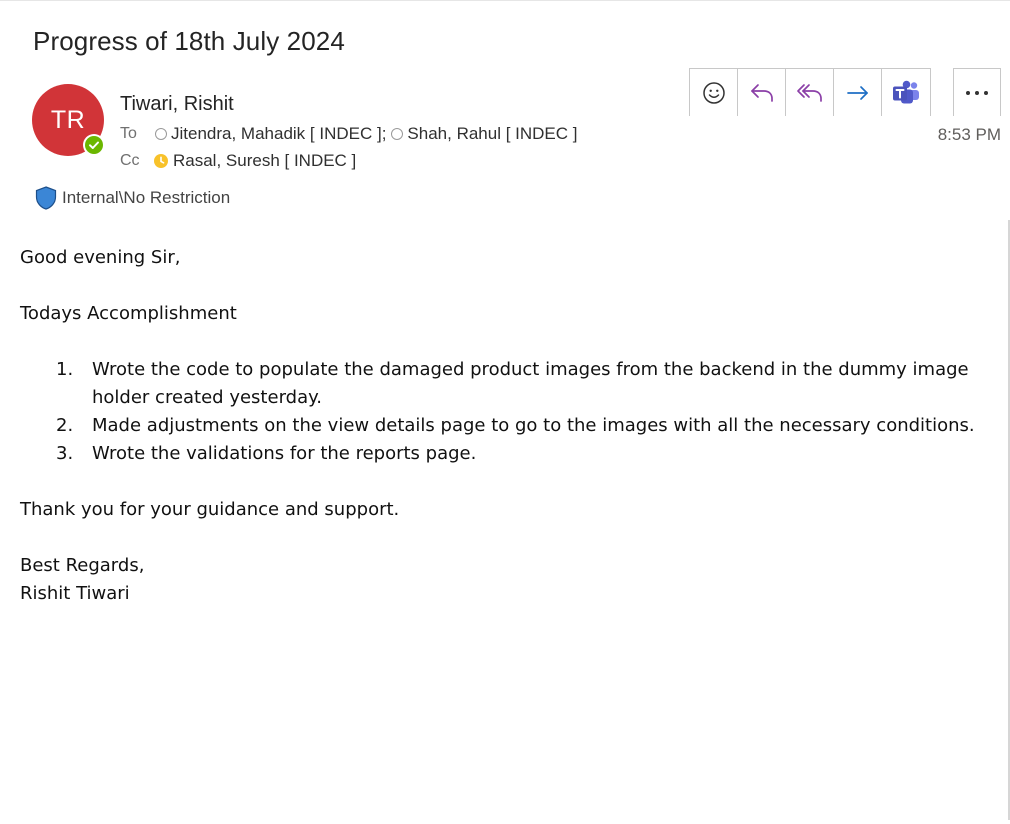  Describe the element at coordinates (100, 257) in the screenshot. I see `greeting-text: Good evening Sir,` at that location.